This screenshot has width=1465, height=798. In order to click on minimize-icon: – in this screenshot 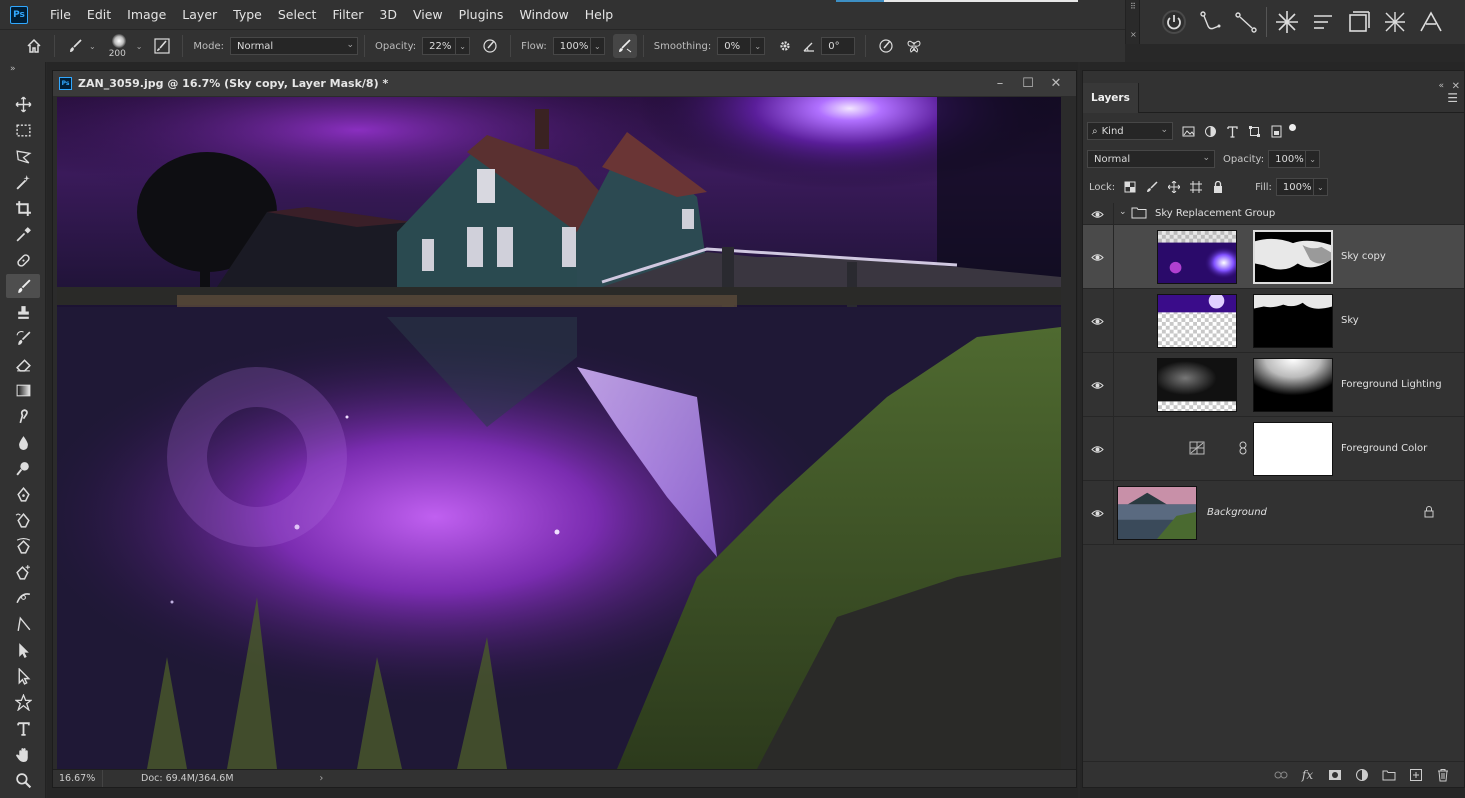, I will do `click(1000, 83)`.